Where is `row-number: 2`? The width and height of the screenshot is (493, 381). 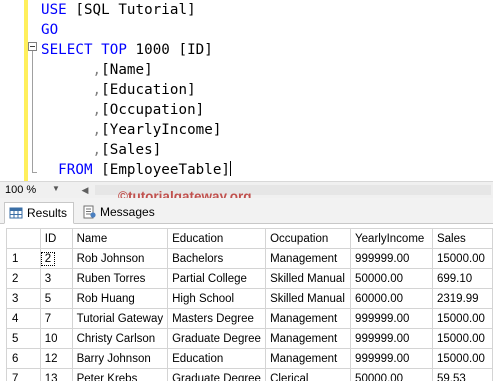 row-number: 2 is located at coordinates (23, 278).